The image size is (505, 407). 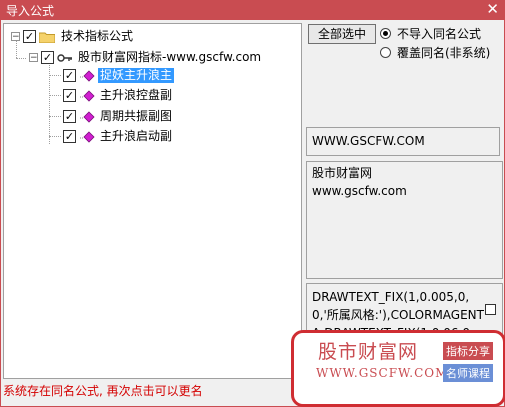 I want to click on tree-node-label: 股市财富网指标-www.gscfw.com, so click(x=170, y=57).